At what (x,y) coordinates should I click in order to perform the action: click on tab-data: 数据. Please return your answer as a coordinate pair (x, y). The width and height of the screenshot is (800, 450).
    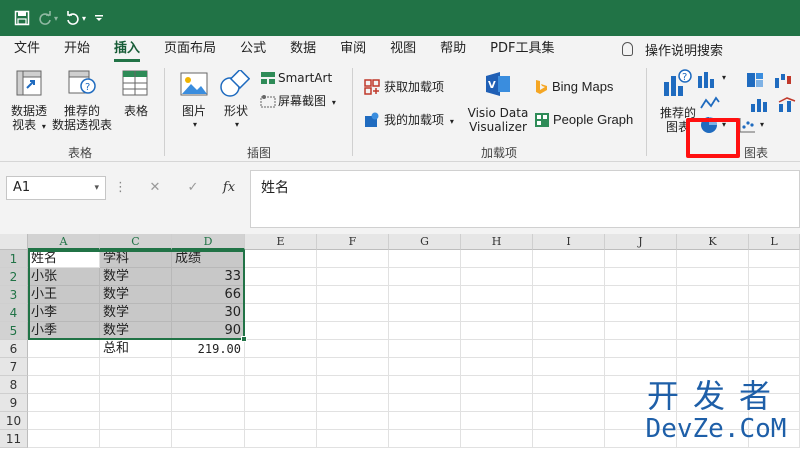
    Looking at the image, I should click on (303, 49).